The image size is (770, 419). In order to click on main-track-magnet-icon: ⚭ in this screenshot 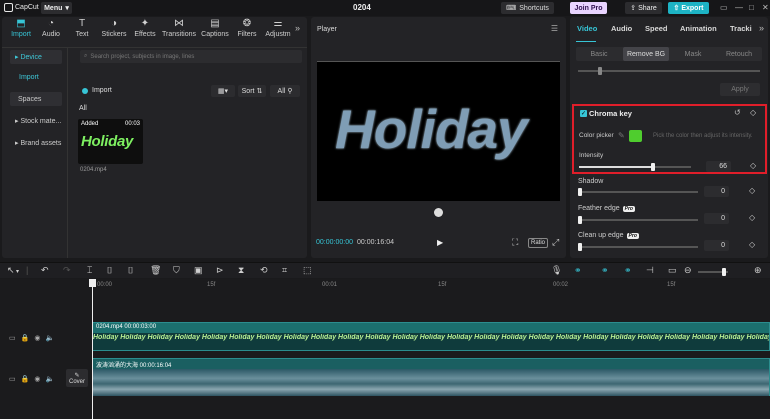, I will do `click(578, 270)`.